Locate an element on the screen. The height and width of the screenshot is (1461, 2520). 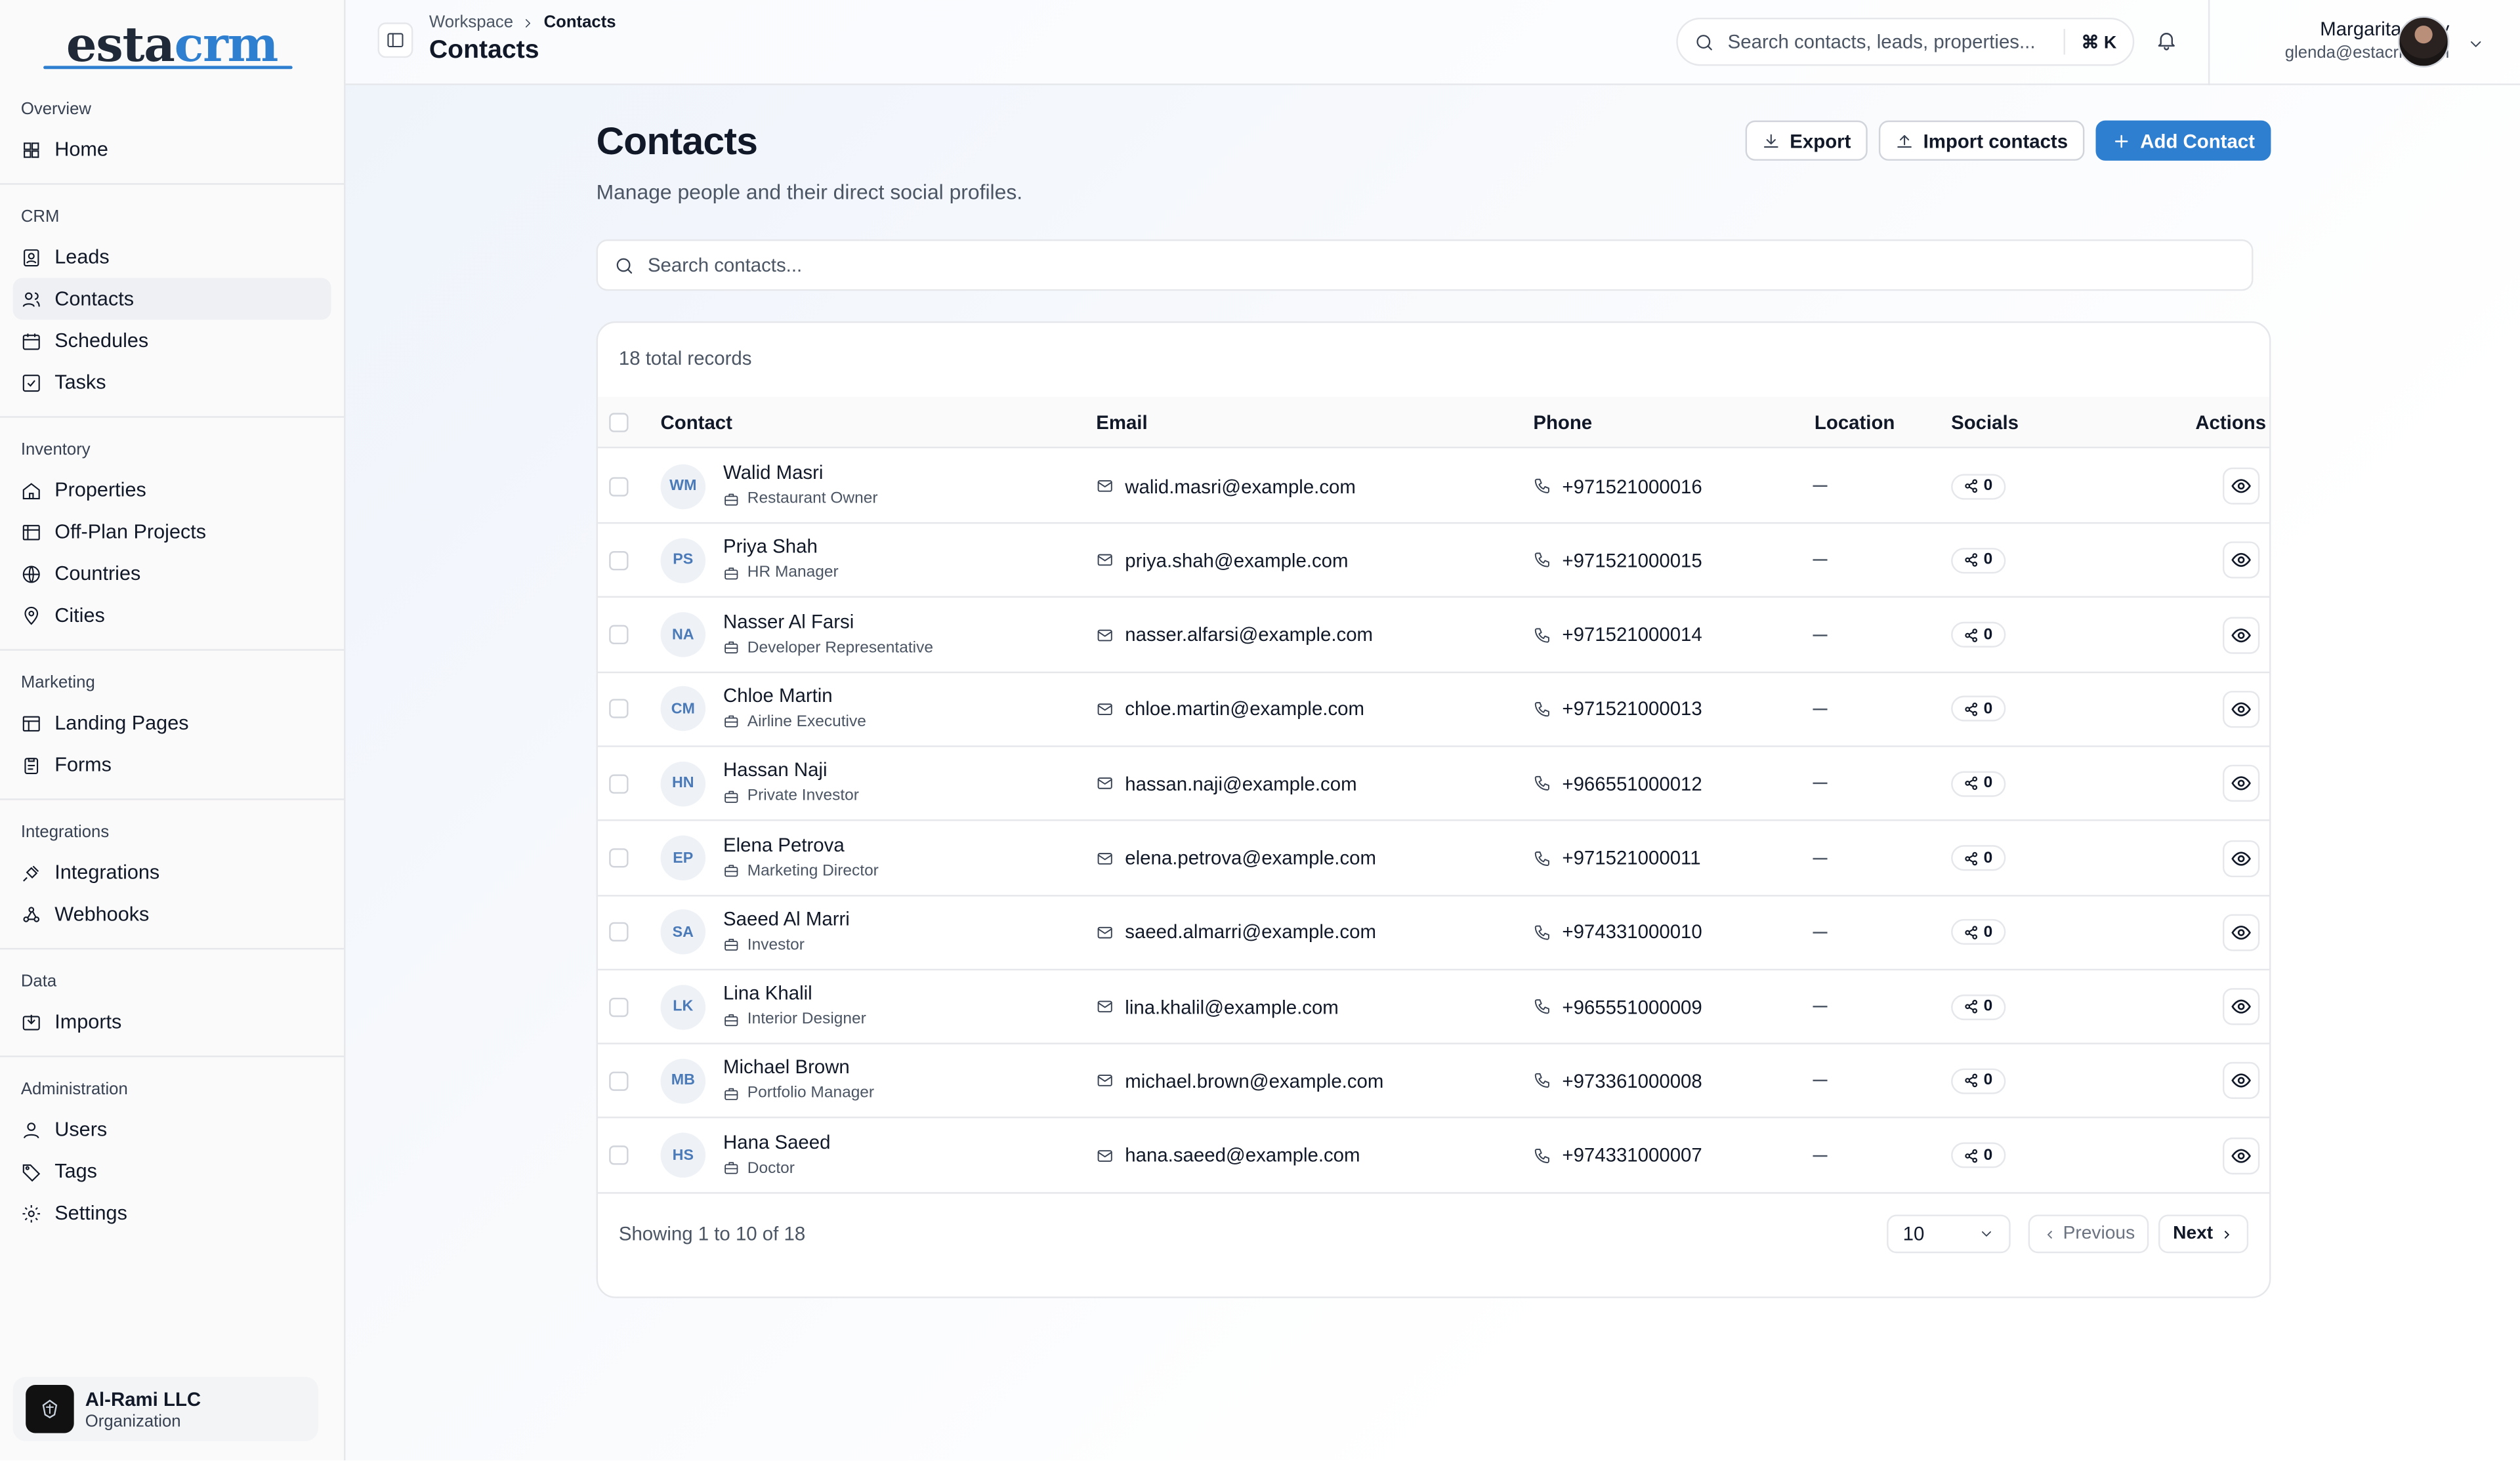
add-contact-button: Add Contact is located at coordinates (2183, 140).